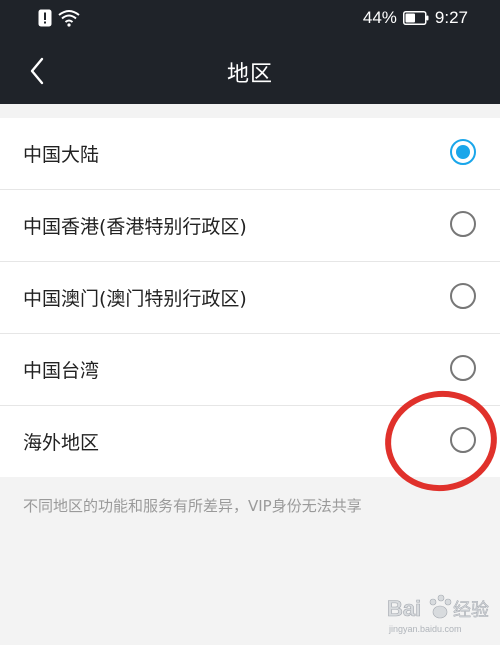 This screenshot has width=500, height=645. Describe the element at coordinates (379, 17) in the screenshot. I see `battery-percent: 44%` at that location.